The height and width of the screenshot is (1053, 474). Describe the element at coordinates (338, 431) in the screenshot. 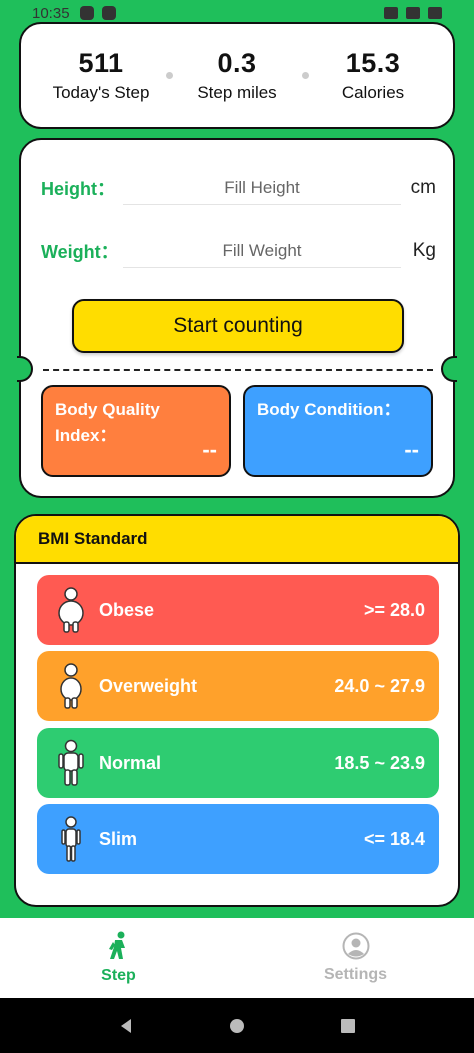

I see `body-condition-box: Body Condition： --` at that location.